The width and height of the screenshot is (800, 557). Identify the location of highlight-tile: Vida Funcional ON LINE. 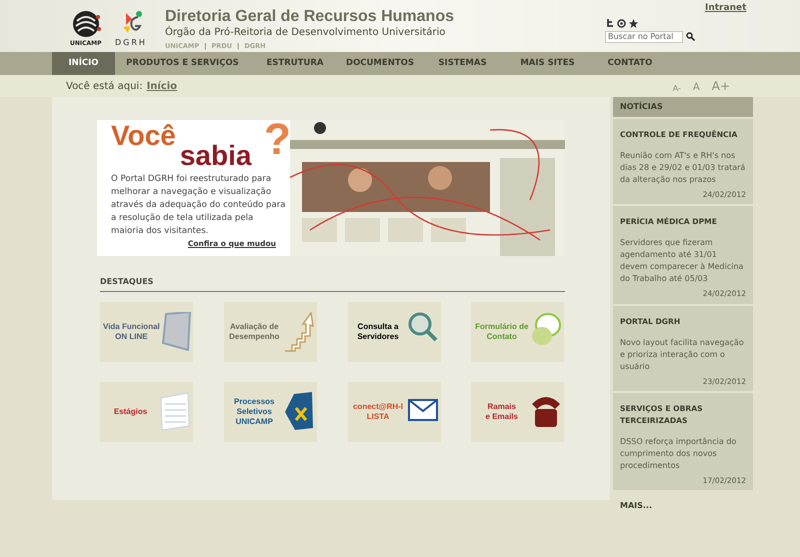
(146, 332).